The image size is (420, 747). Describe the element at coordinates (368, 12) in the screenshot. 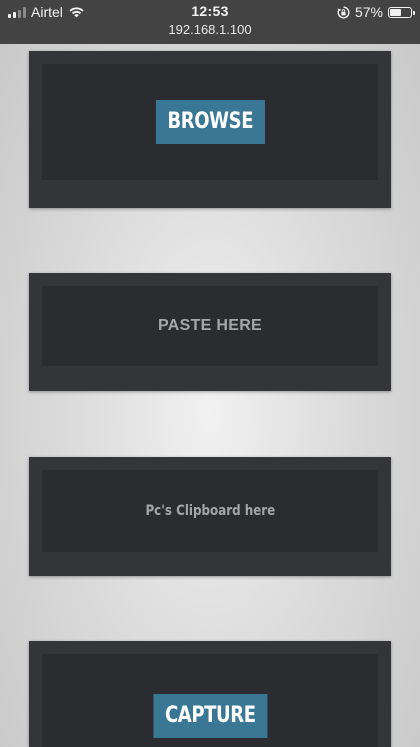

I see `battery-percentage: 57%` at that location.